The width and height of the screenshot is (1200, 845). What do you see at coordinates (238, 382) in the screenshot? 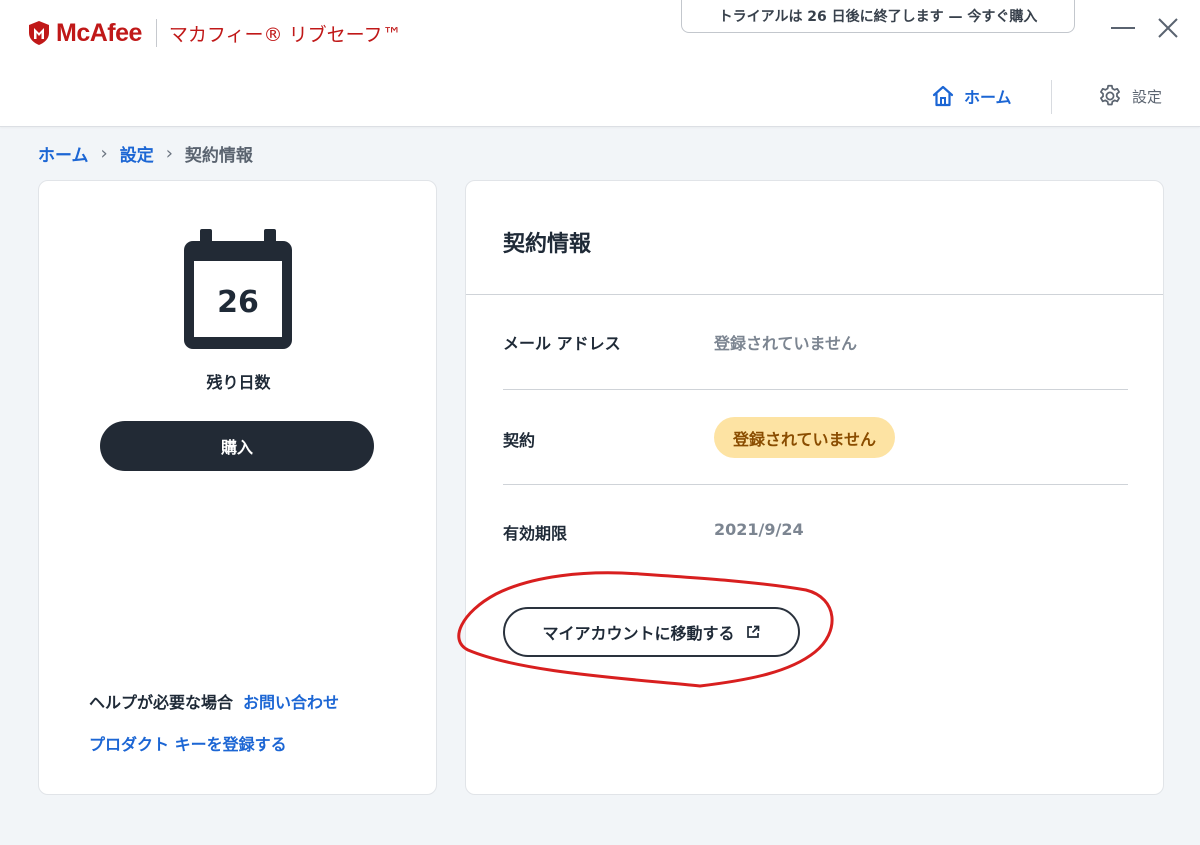
I see `days-remaining-label: 残り日数` at bounding box center [238, 382].